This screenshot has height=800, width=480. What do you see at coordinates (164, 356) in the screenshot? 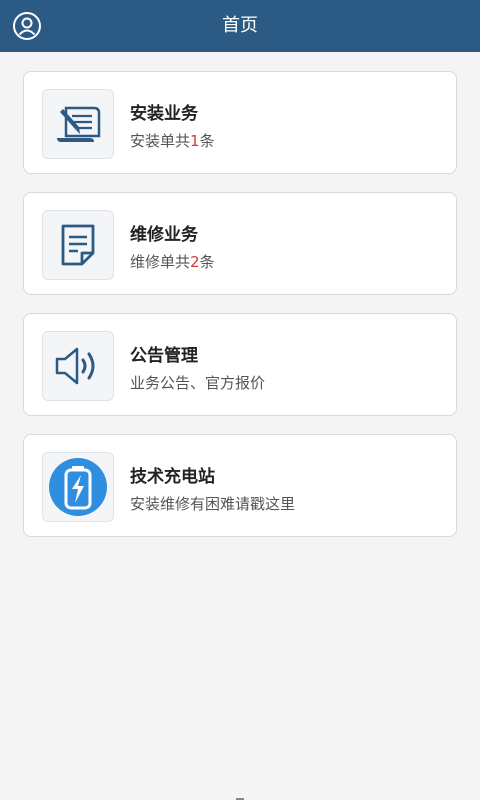
I see `card-title: 公告管理` at bounding box center [164, 356].